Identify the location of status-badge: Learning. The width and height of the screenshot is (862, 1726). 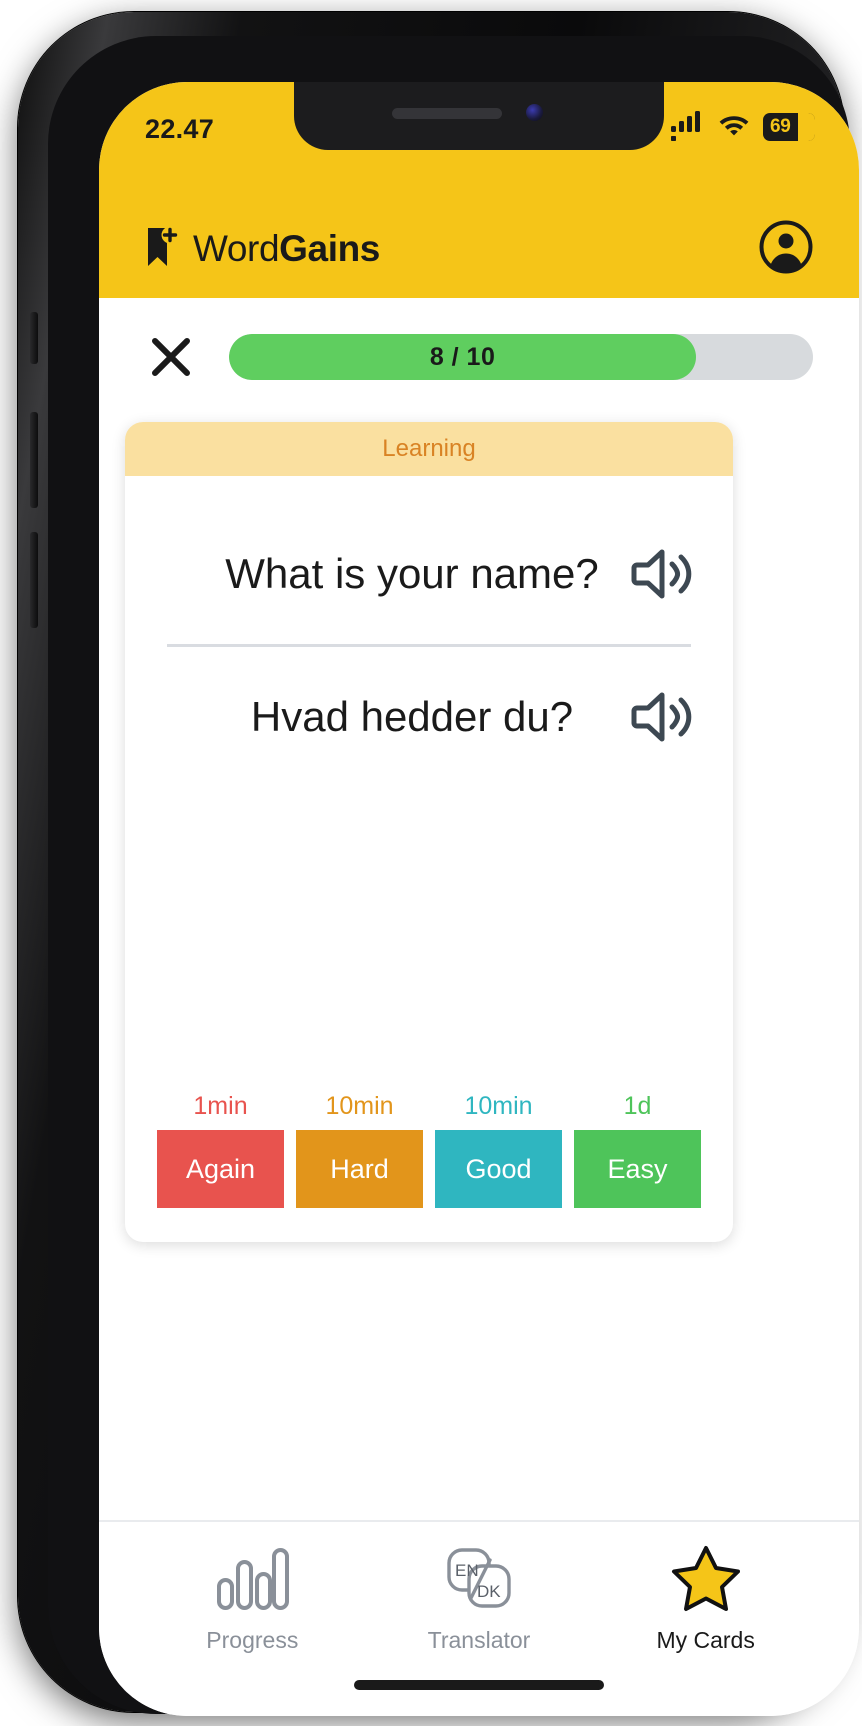
(429, 448).